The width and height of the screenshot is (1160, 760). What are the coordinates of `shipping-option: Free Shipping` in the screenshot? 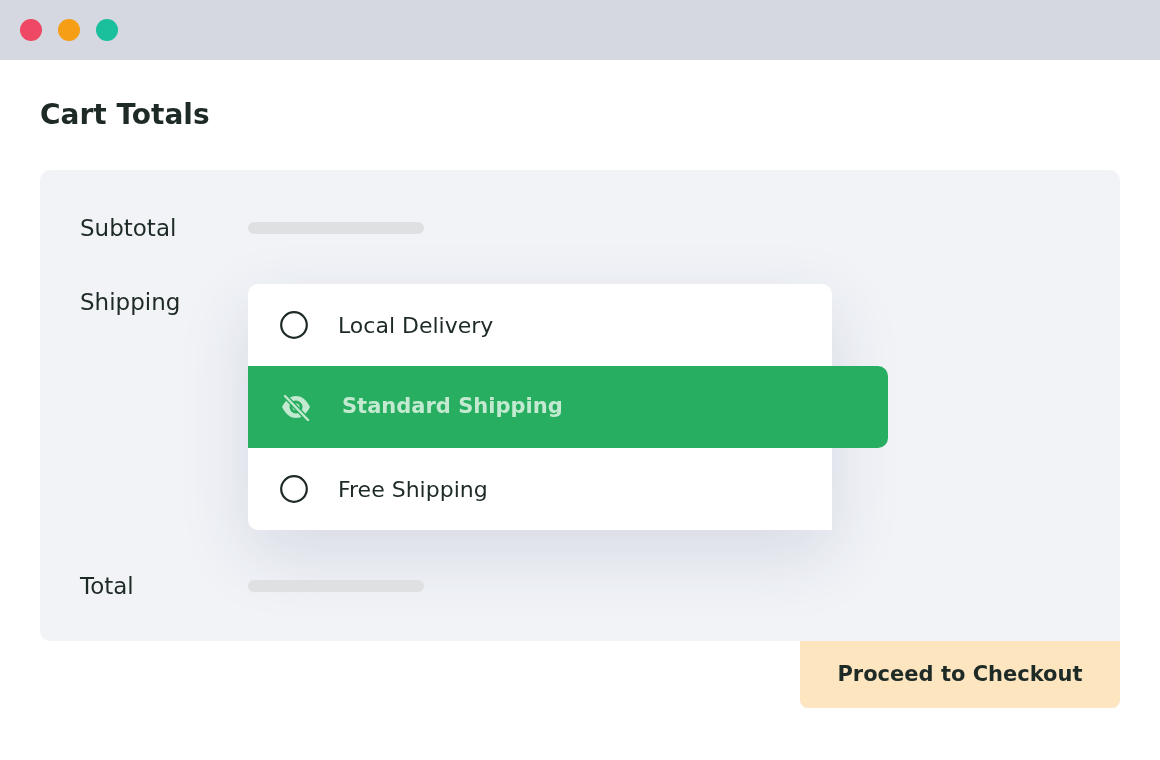 It's located at (540, 489).